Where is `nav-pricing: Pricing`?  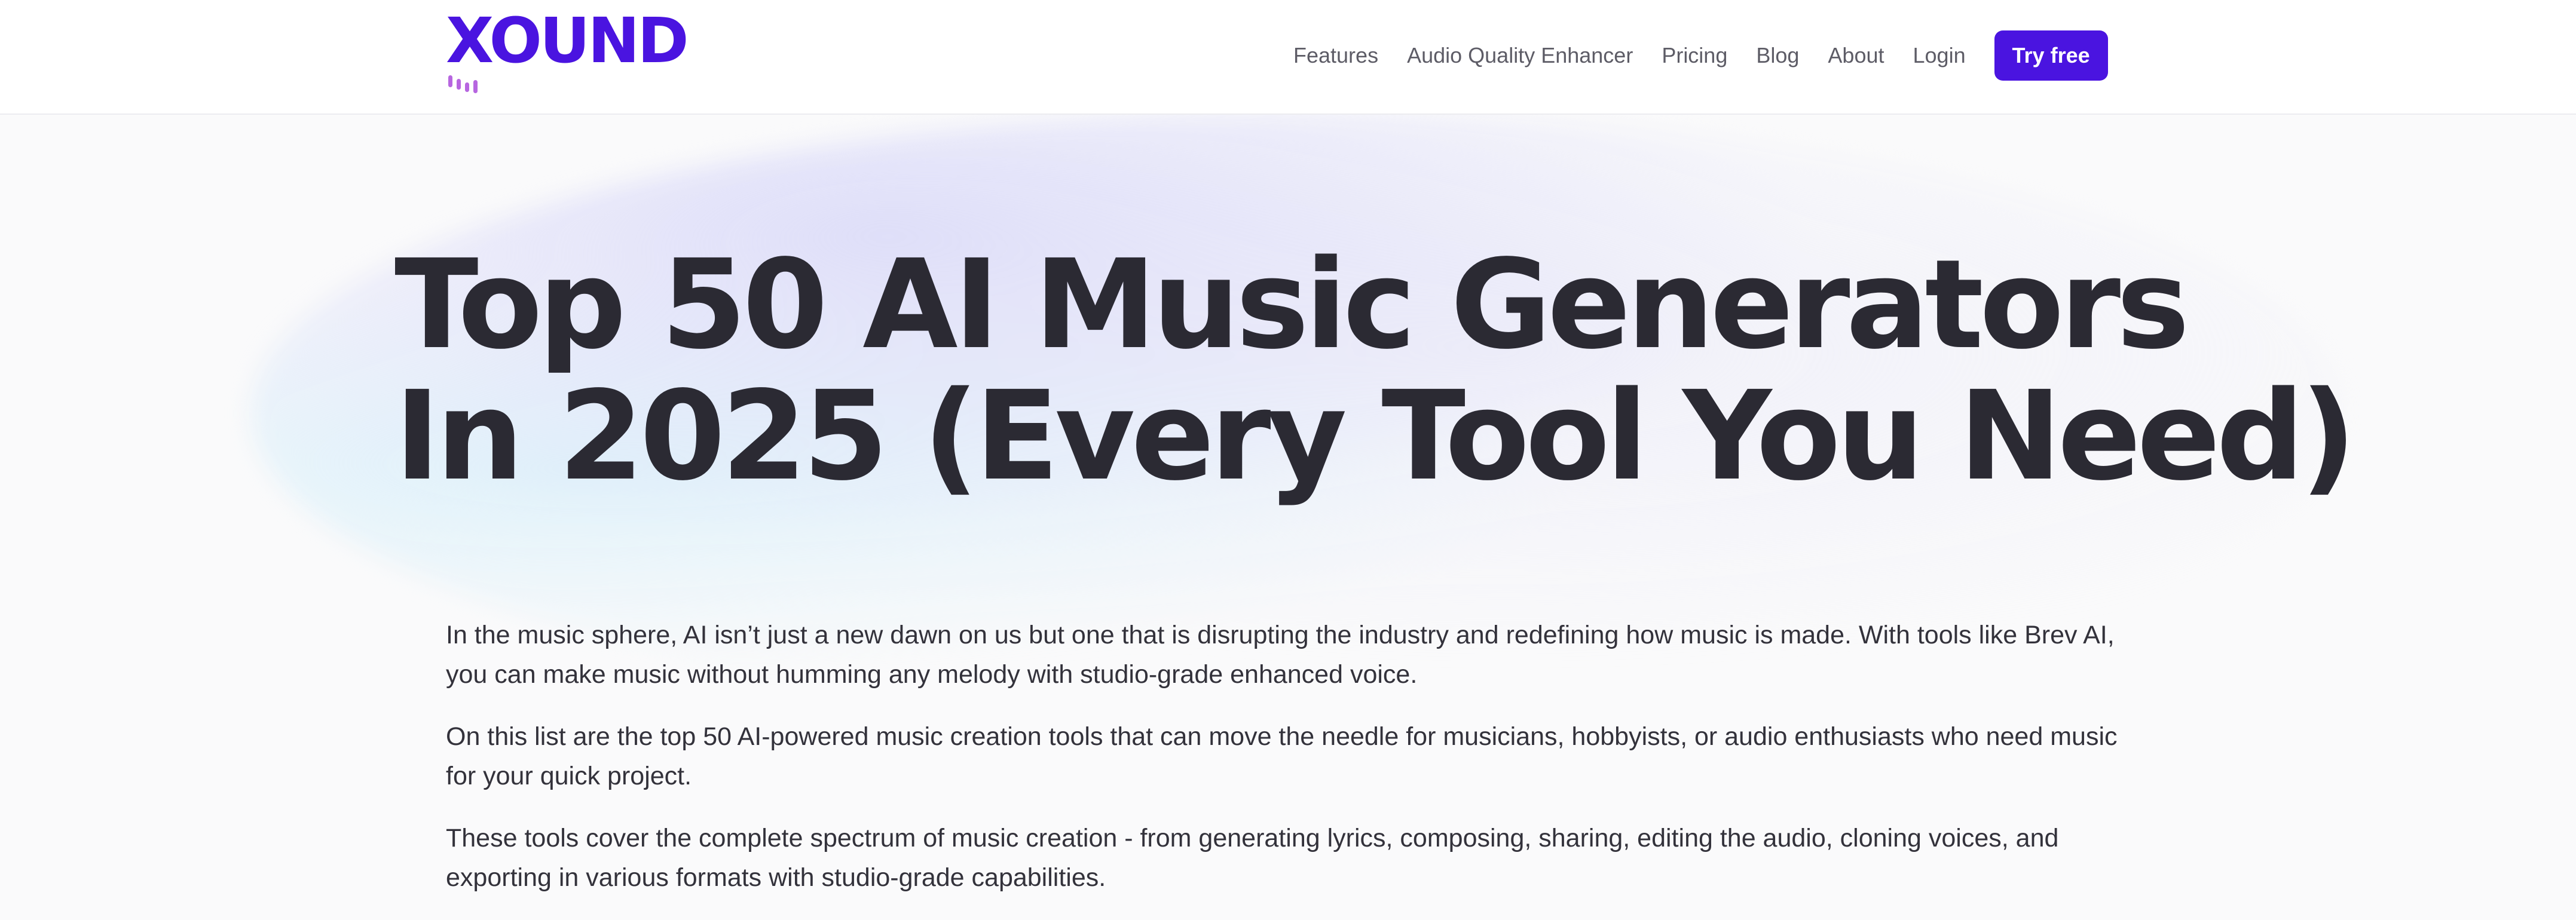 nav-pricing: Pricing is located at coordinates (1694, 55).